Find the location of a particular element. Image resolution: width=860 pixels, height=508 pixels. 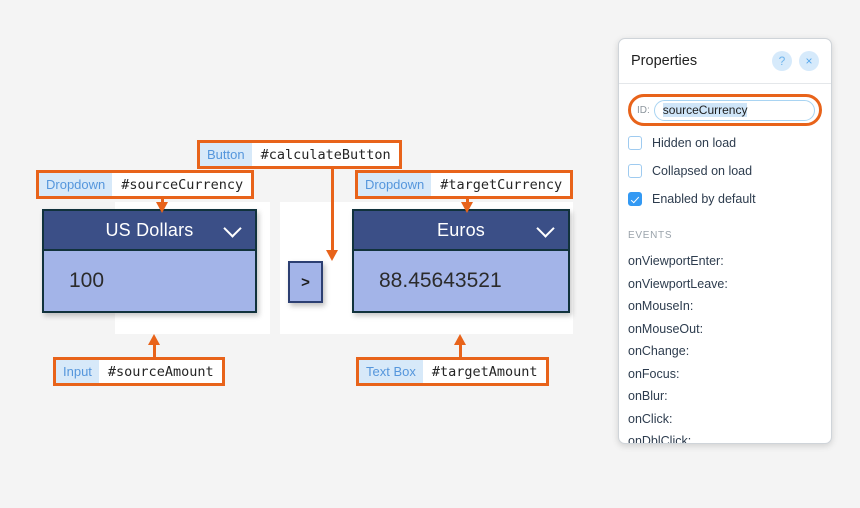

annotation-tag-source-amount: Input #sourceAmount is located at coordinates (139, 371).